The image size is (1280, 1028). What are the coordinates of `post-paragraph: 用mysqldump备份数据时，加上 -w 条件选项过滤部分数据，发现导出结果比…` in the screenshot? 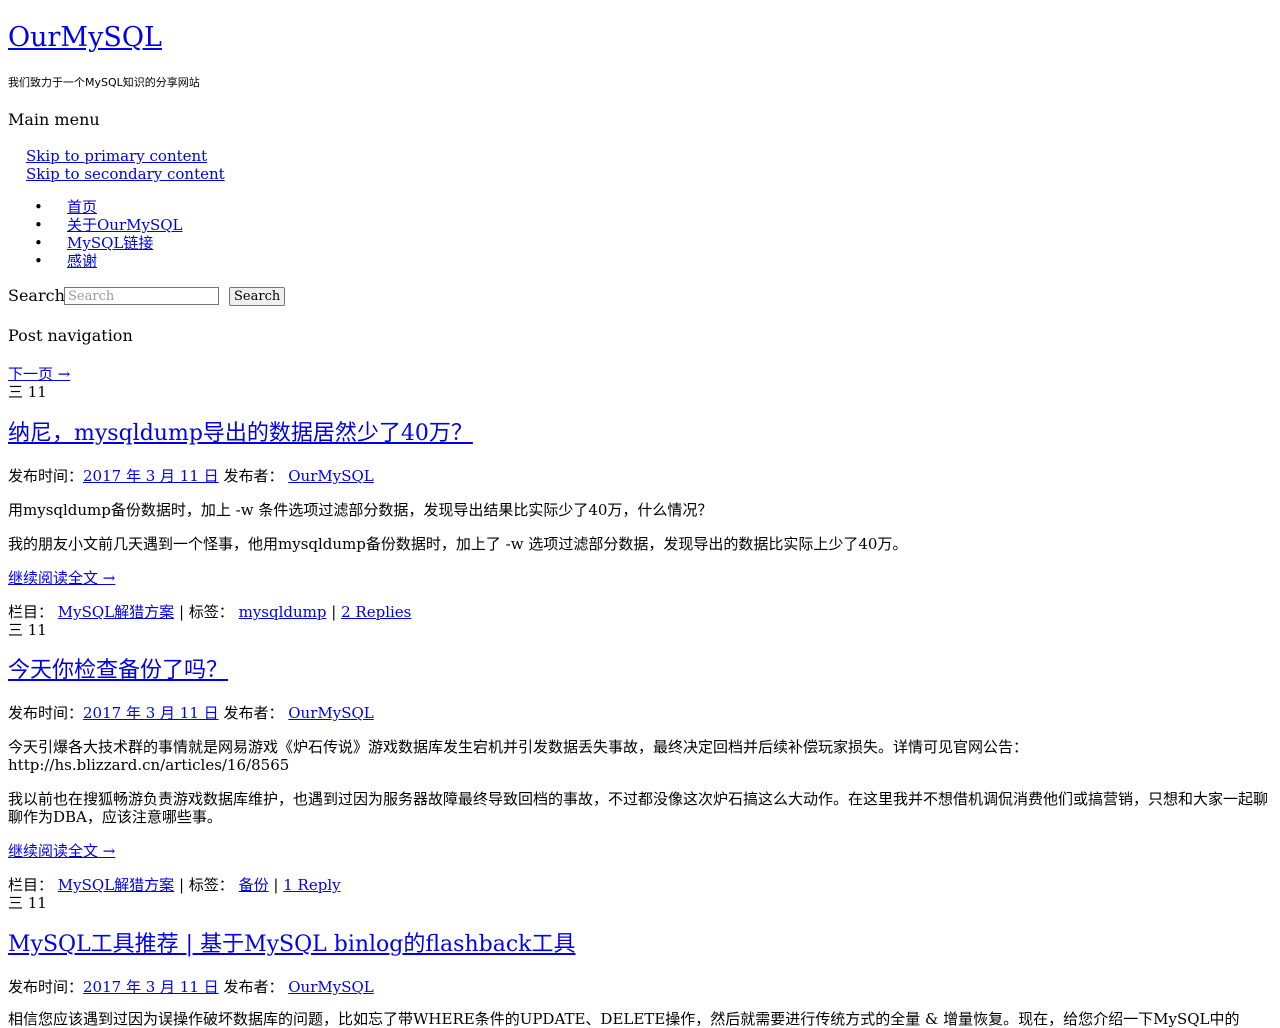 It's located at (360, 510).